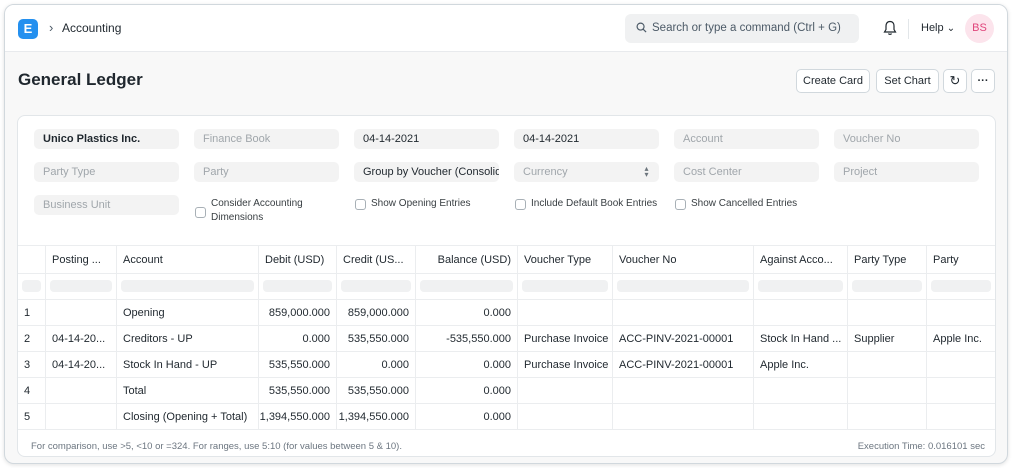 The width and height of the screenshot is (1012, 468). What do you see at coordinates (187, 364) in the screenshot?
I see `account-cell: Stock In Hand - UP` at bounding box center [187, 364].